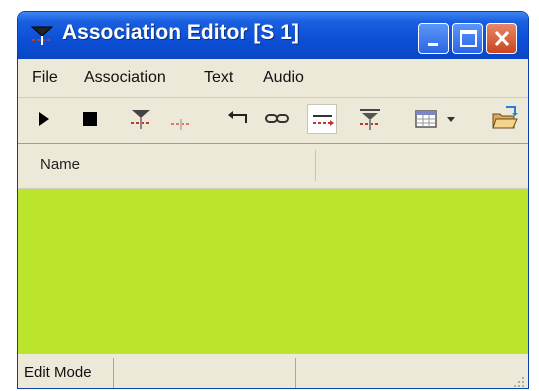 This screenshot has height=391, width=539. What do you see at coordinates (273, 370) in the screenshot?
I see `status-bar: Edit Mode` at bounding box center [273, 370].